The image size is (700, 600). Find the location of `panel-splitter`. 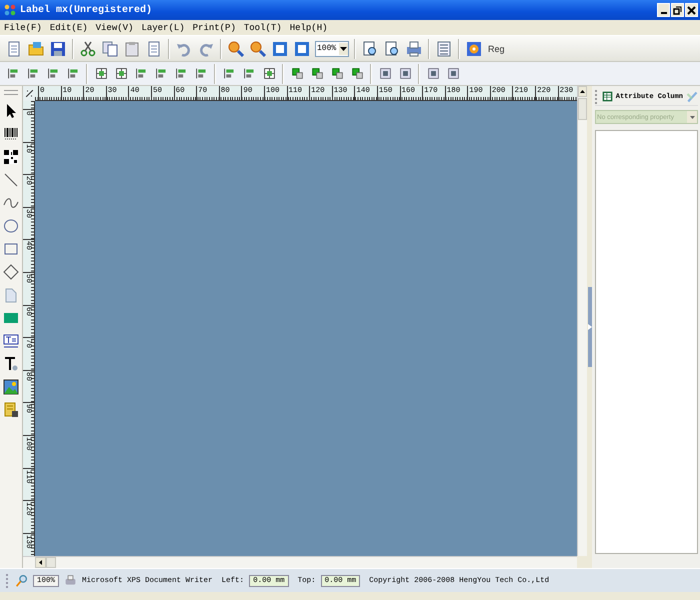

panel-splitter is located at coordinates (590, 327).